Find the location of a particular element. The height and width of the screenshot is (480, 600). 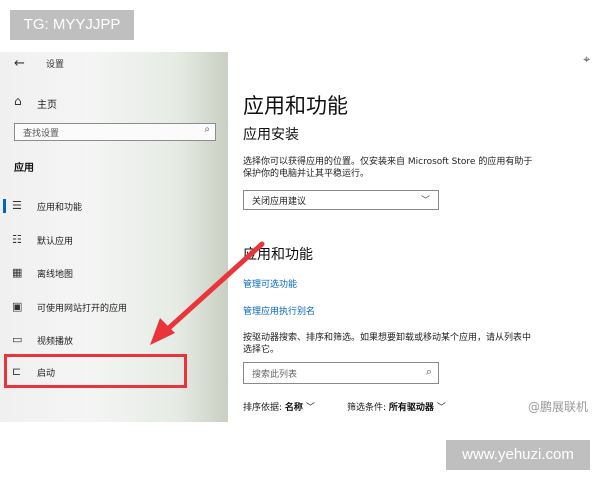

filter-label: 筛选条件: is located at coordinates (367, 408).